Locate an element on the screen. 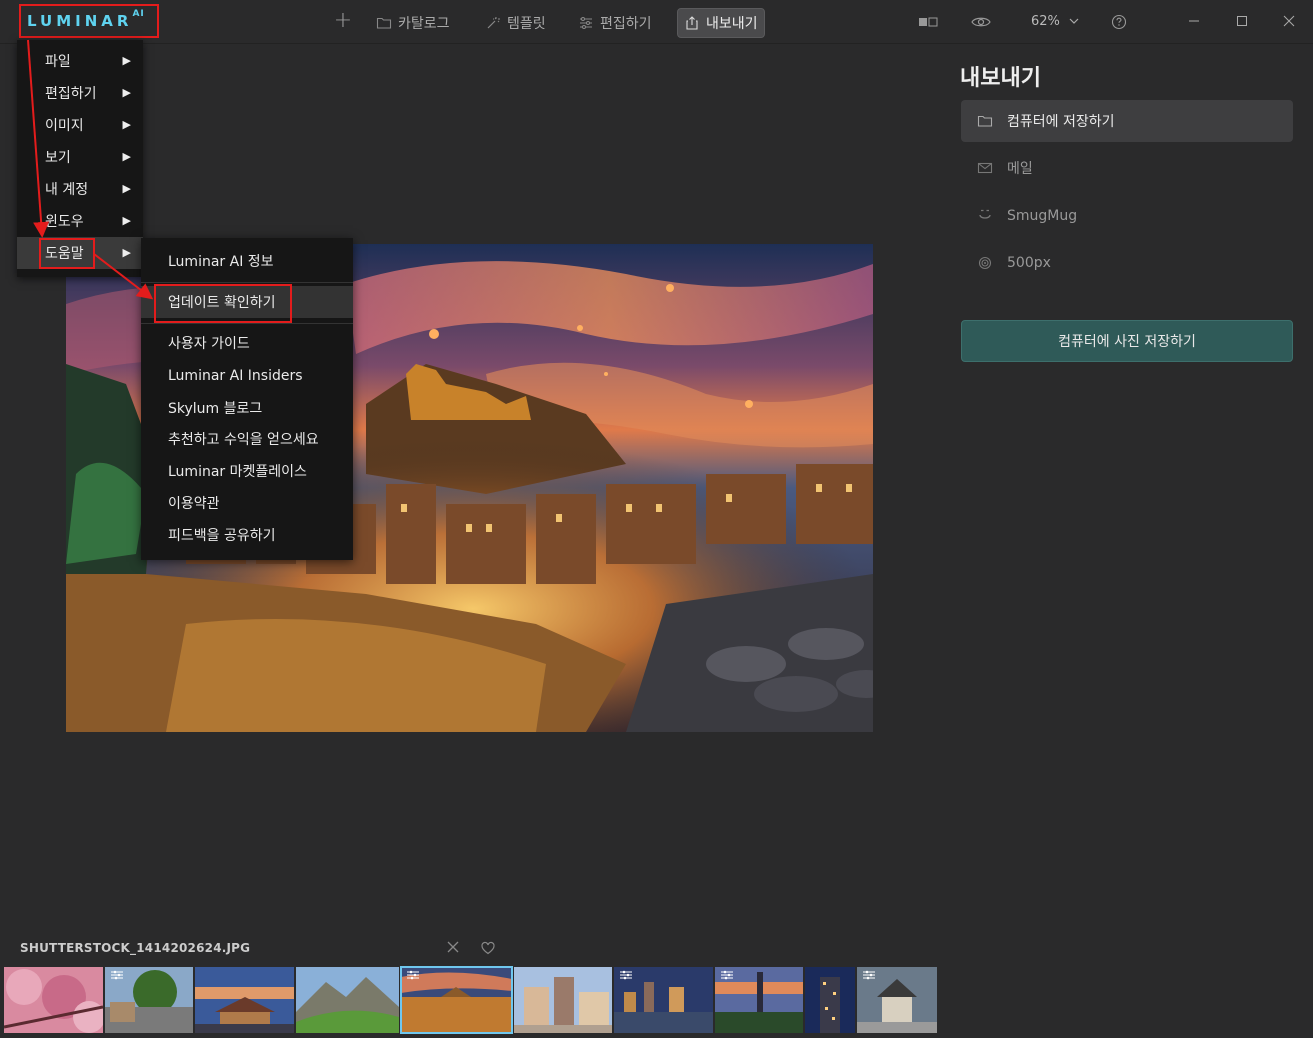 The width and height of the screenshot is (1313, 1038). export-option-mail: 메일 is located at coordinates (1127, 168).